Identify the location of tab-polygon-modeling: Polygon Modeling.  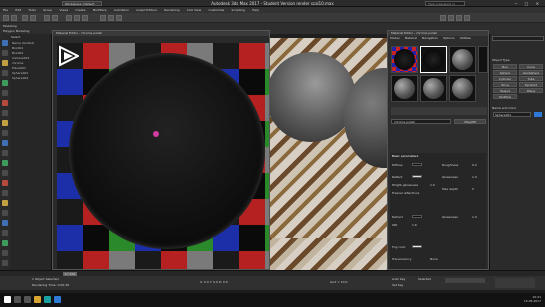
(16, 31).